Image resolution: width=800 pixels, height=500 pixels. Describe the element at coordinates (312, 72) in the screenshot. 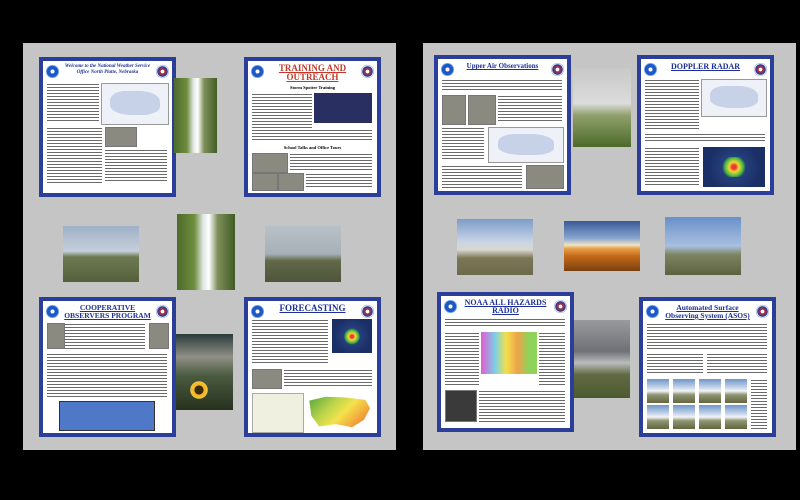

I see `poster-title: TRAINING AND OUTREACH` at that location.